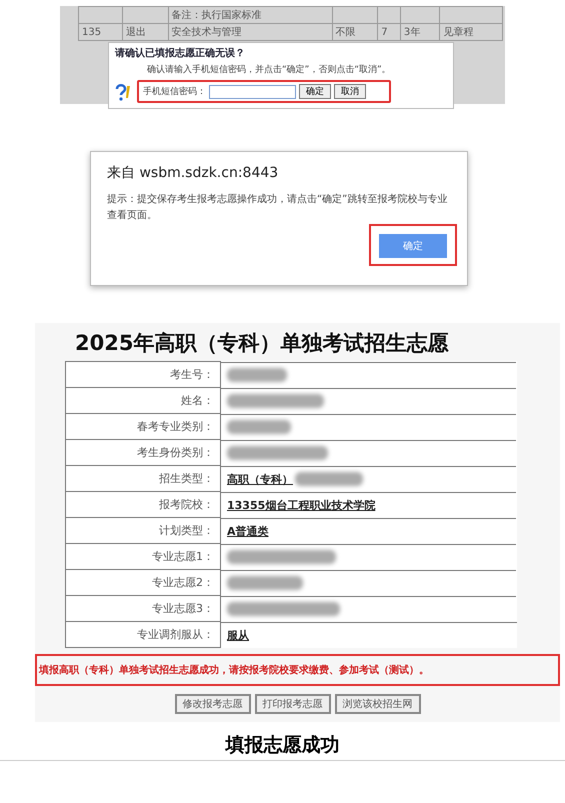 This screenshot has width=565, height=803. Describe the element at coordinates (175, 634) in the screenshot. I see `field-label: 专业调剂服从：` at that location.